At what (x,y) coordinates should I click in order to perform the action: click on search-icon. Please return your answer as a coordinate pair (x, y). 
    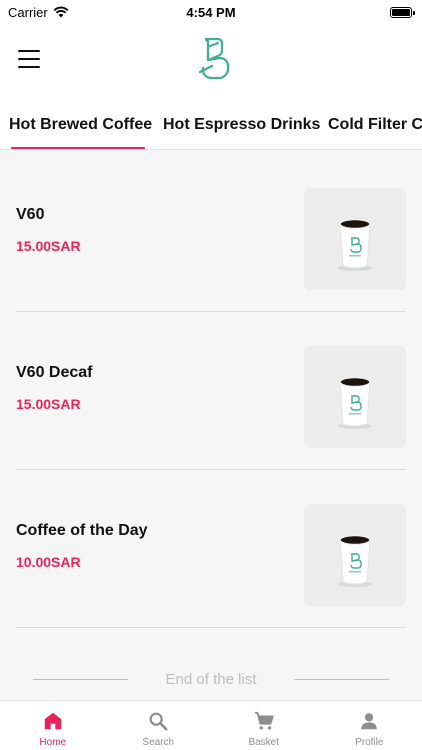
    Looking at the image, I should click on (158, 721).